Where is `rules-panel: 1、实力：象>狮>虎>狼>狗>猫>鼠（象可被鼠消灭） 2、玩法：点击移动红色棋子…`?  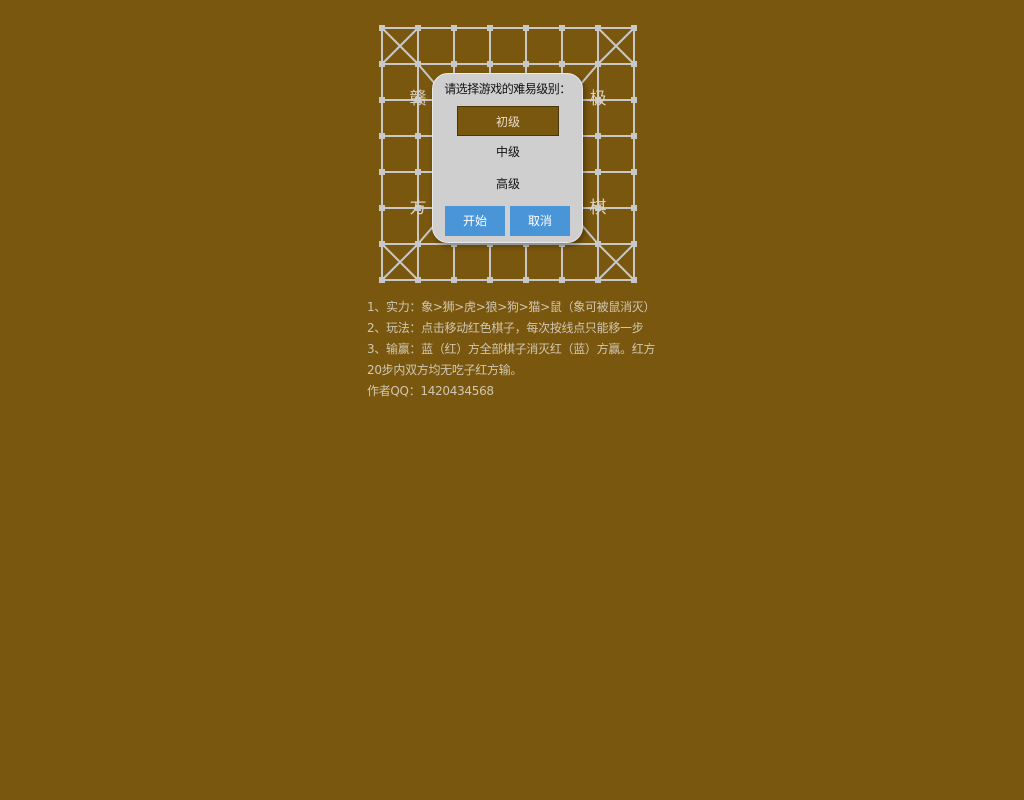
rules-panel: 1、实力：象>狮>虎>狼>狗>猫>鼠（象可被鼠消灭） 2、玩法：点击移动红色棋子… is located at coordinates (512, 349).